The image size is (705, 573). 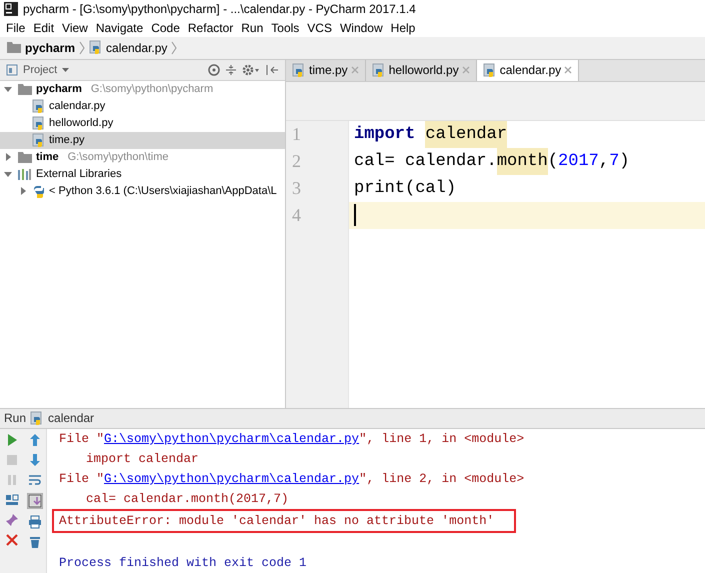 I want to click on console-line: import calendar, so click(x=142, y=459).